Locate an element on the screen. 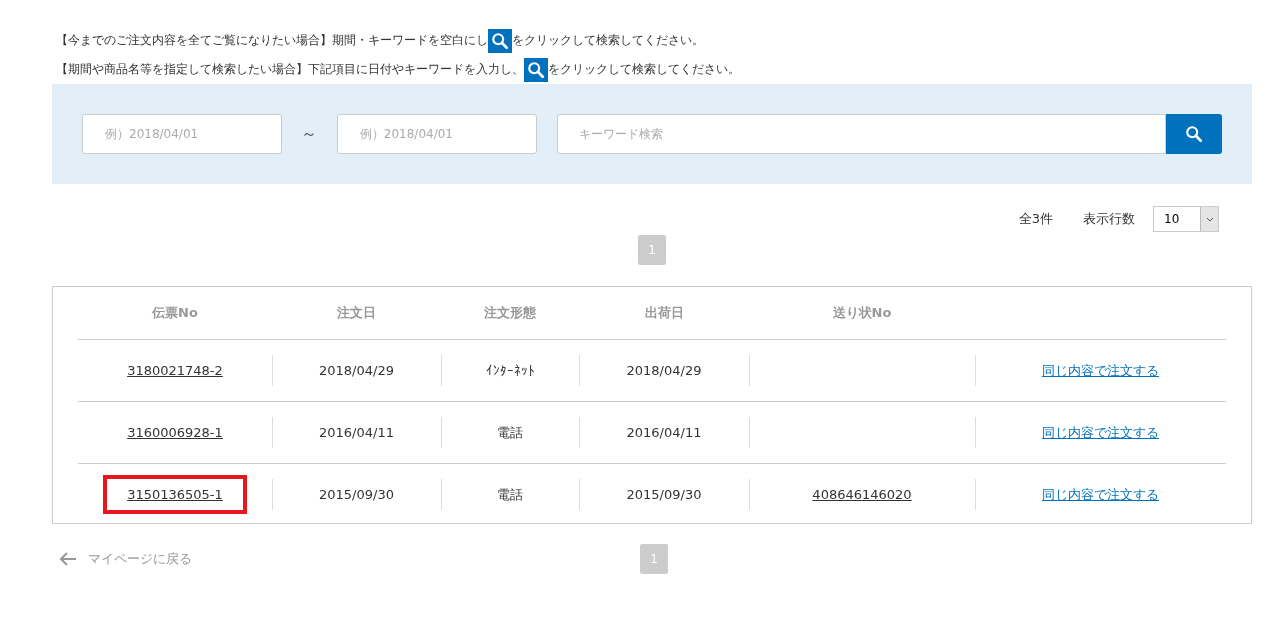 The image size is (1267, 642). slip-number-link: 3180021748-2 is located at coordinates (175, 370).